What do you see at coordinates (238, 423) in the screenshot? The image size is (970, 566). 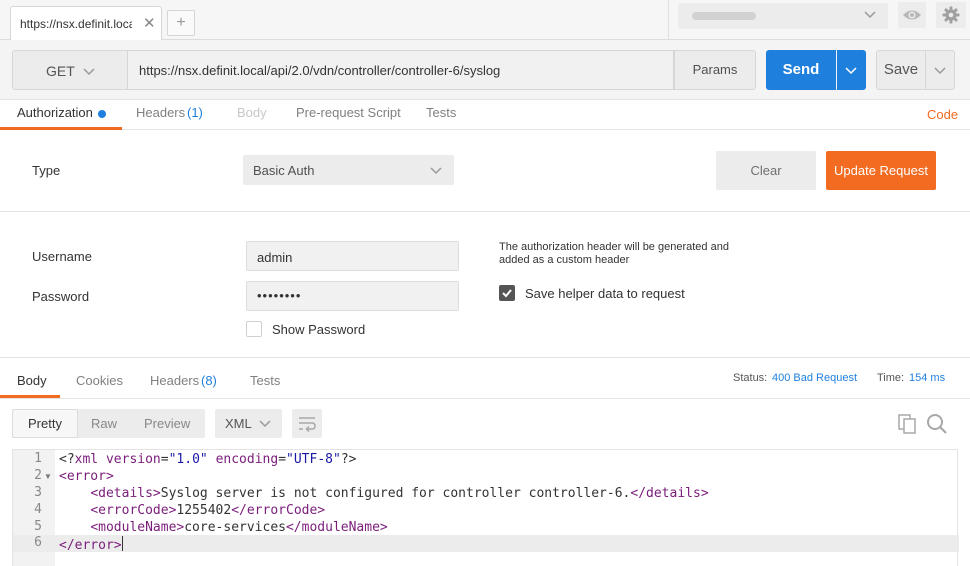 I see `language-value: XML` at bounding box center [238, 423].